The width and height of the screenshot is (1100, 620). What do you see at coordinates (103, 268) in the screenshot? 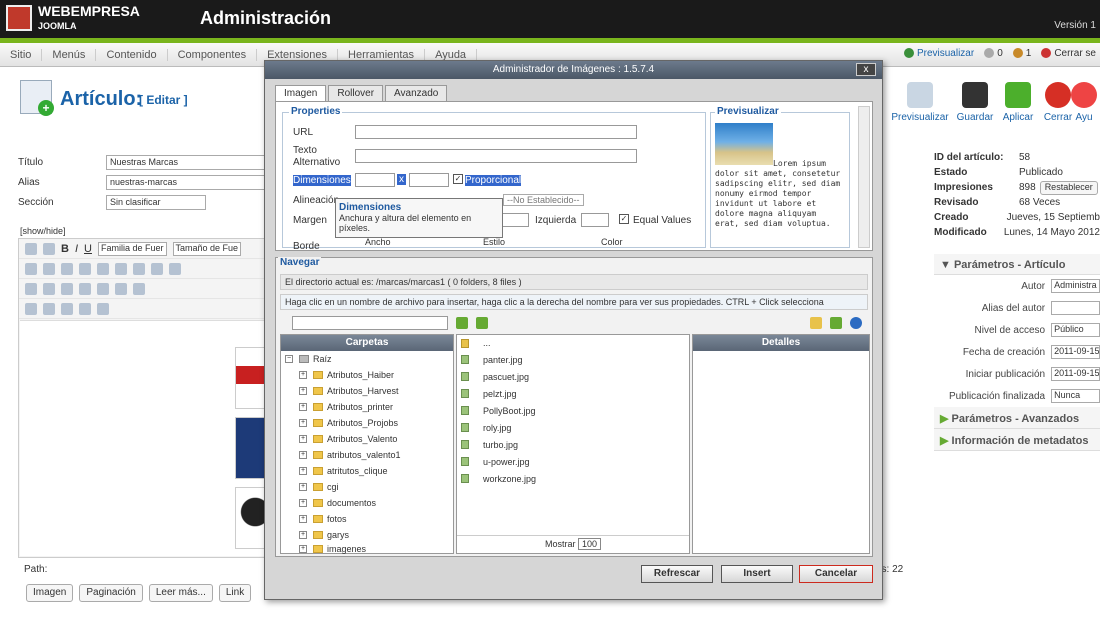
I see `clear-format-icon` at bounding box center [103, 268].